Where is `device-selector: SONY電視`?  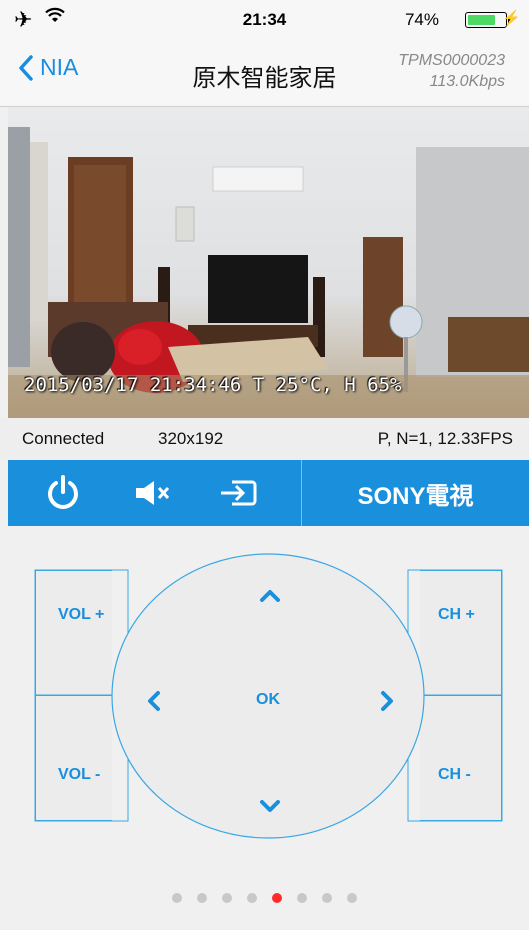
device-selector: SONY電視 is located at coordinates (415, 493).